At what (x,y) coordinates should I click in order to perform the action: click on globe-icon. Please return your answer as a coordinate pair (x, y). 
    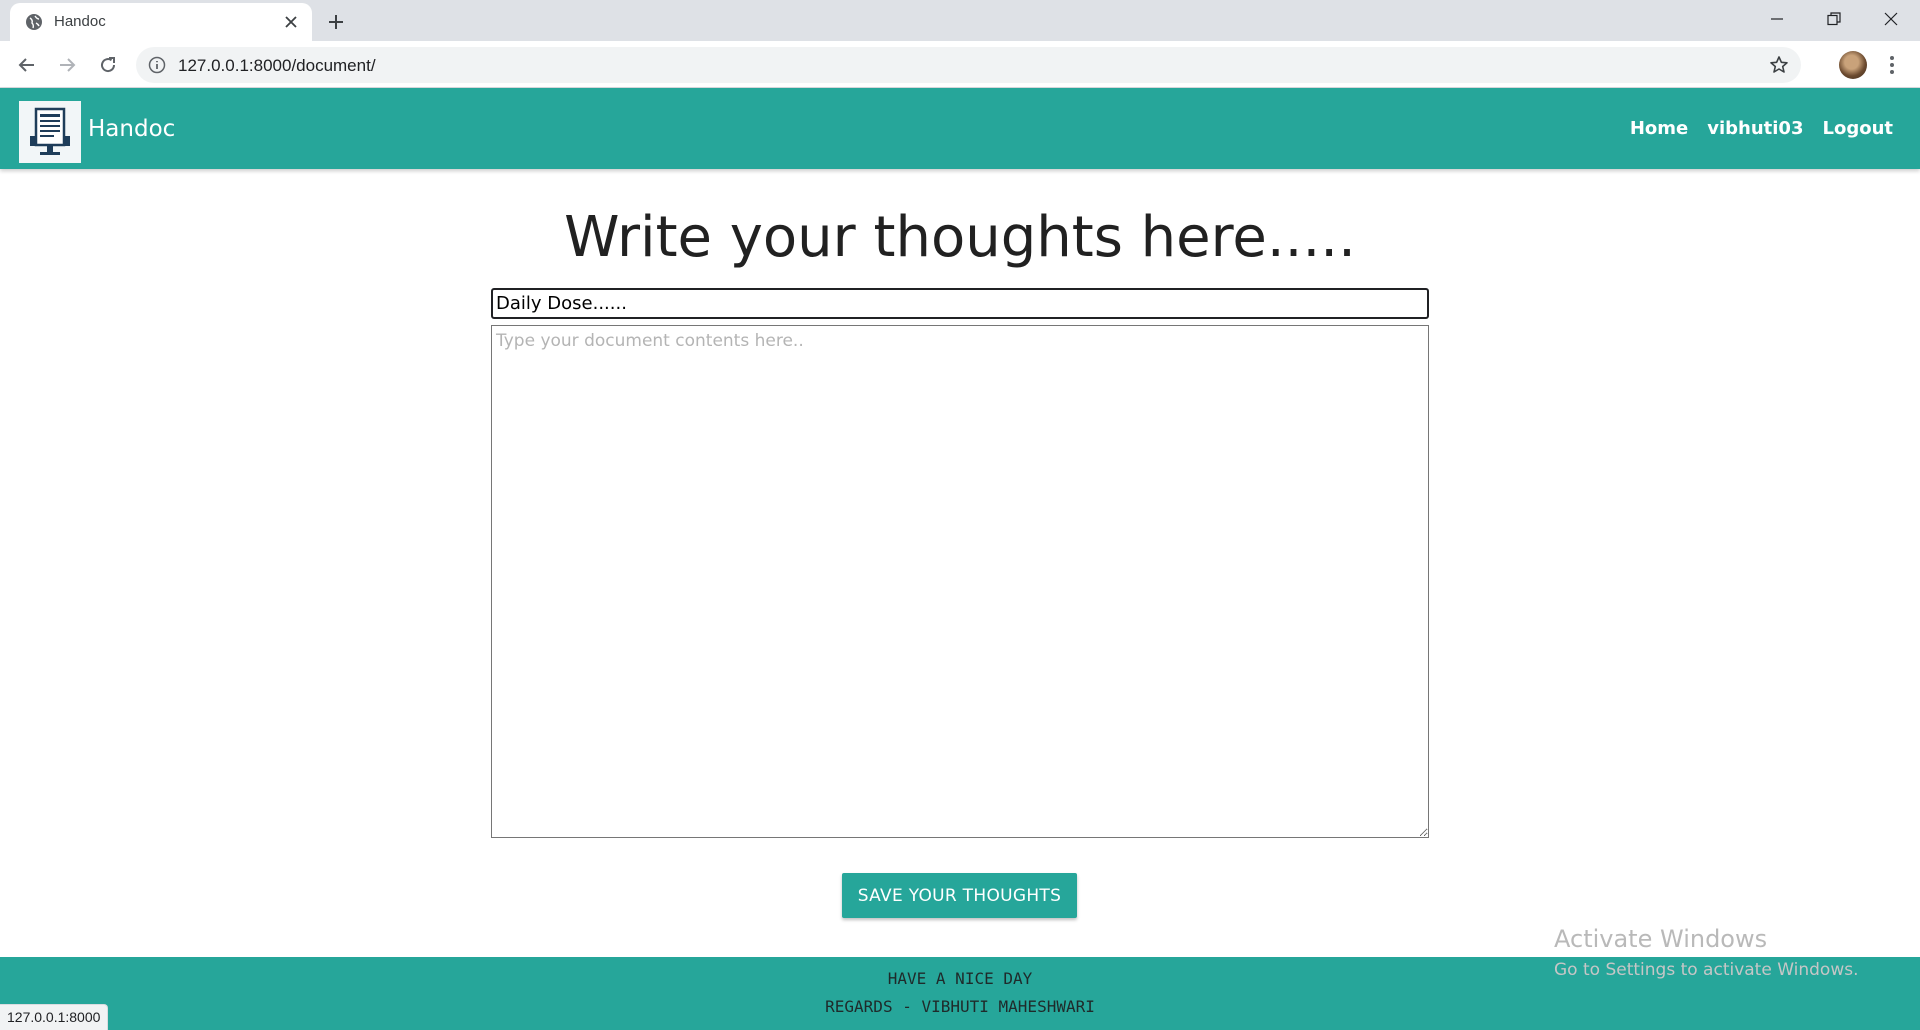
    Looking at the image, I should click on (34, 22).